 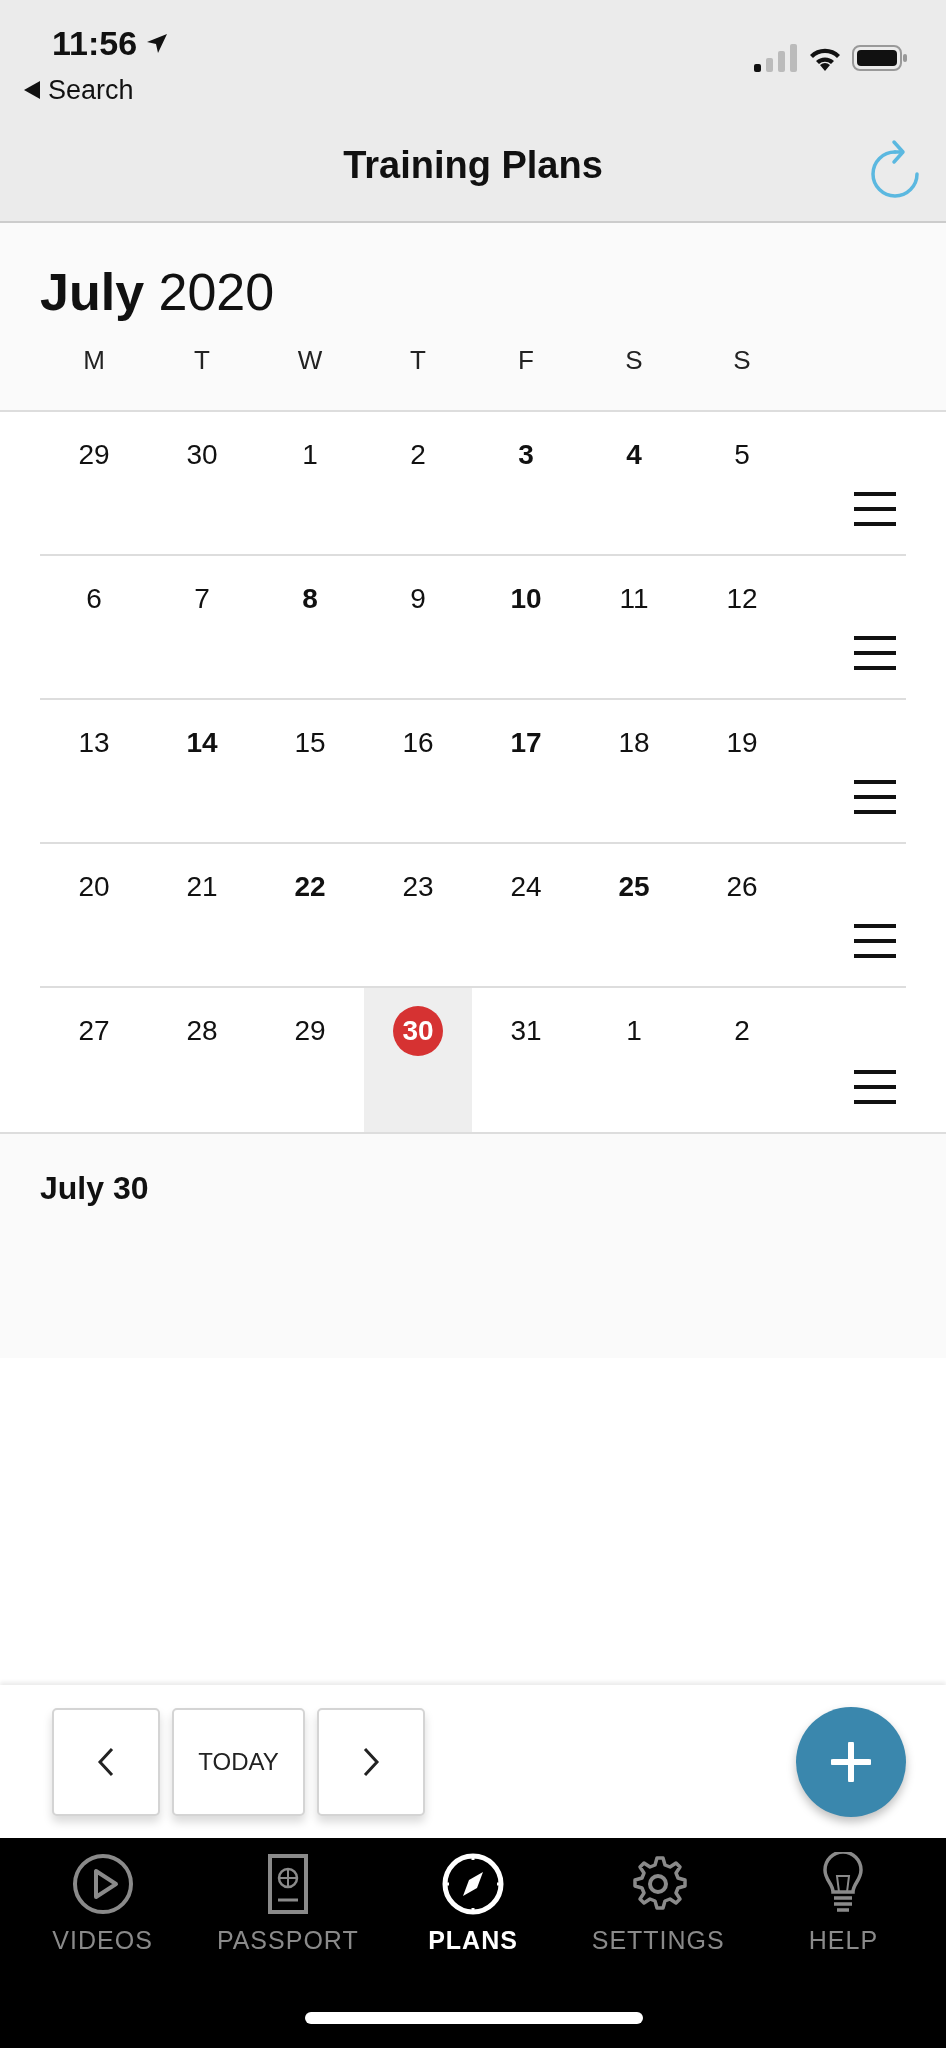 What do you see at coordinates (202, 599) in the screenshot?
I see `day-number: 7` at bounding box center [202, 599].